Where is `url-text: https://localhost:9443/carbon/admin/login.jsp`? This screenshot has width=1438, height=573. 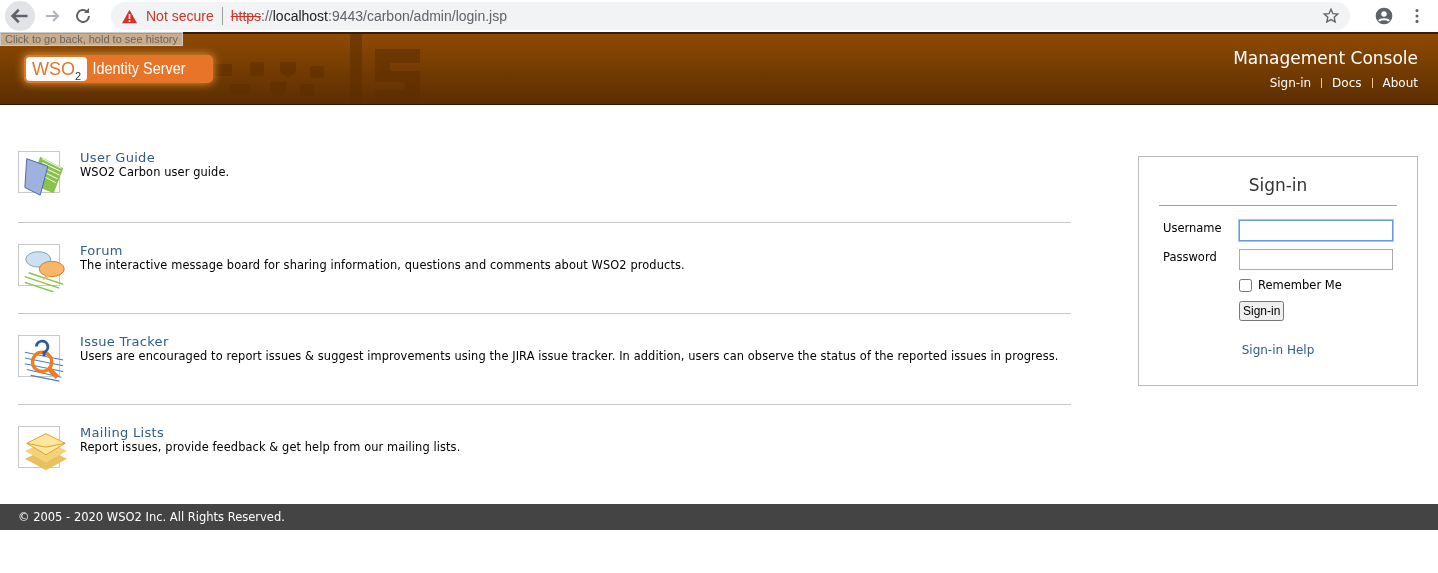 url-text: https://localhost:9443/carbon/admin/login.jsp is located at coordinates (369, 16).